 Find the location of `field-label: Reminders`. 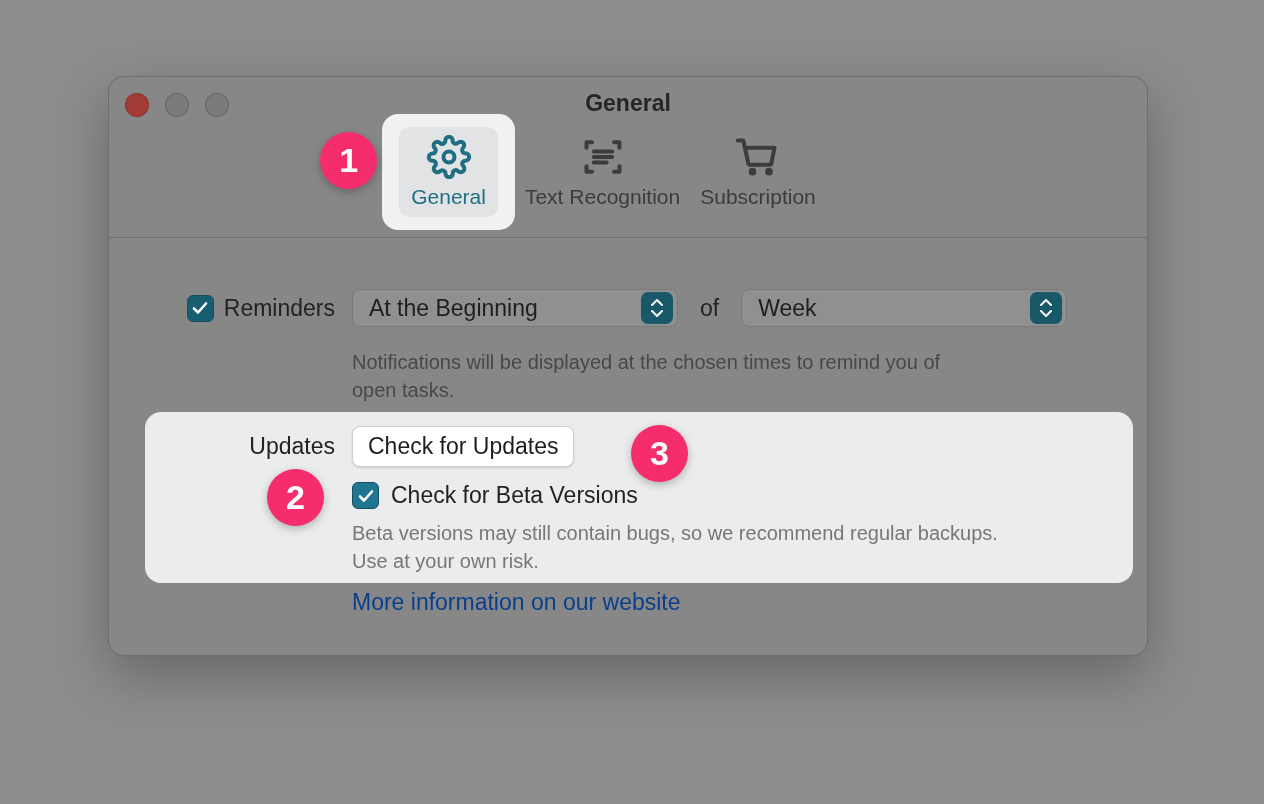

field-label: Reminders is located at coordinates (279, 308).